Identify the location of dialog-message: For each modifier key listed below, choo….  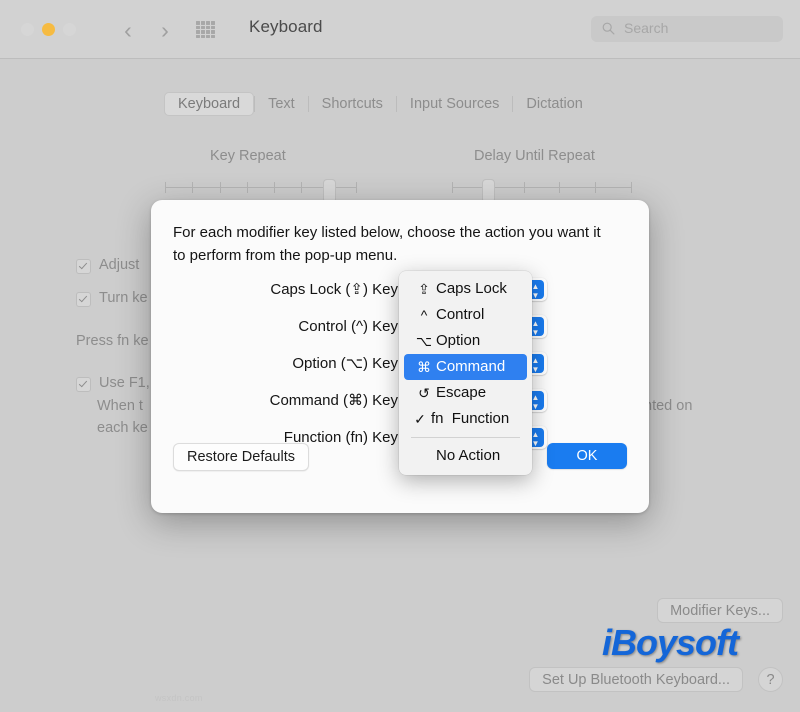
(387, 244).